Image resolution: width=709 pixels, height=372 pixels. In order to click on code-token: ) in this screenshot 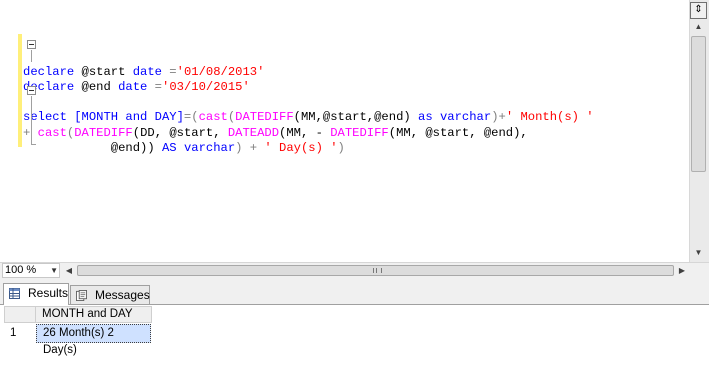, I will do `click(341, 148)`.